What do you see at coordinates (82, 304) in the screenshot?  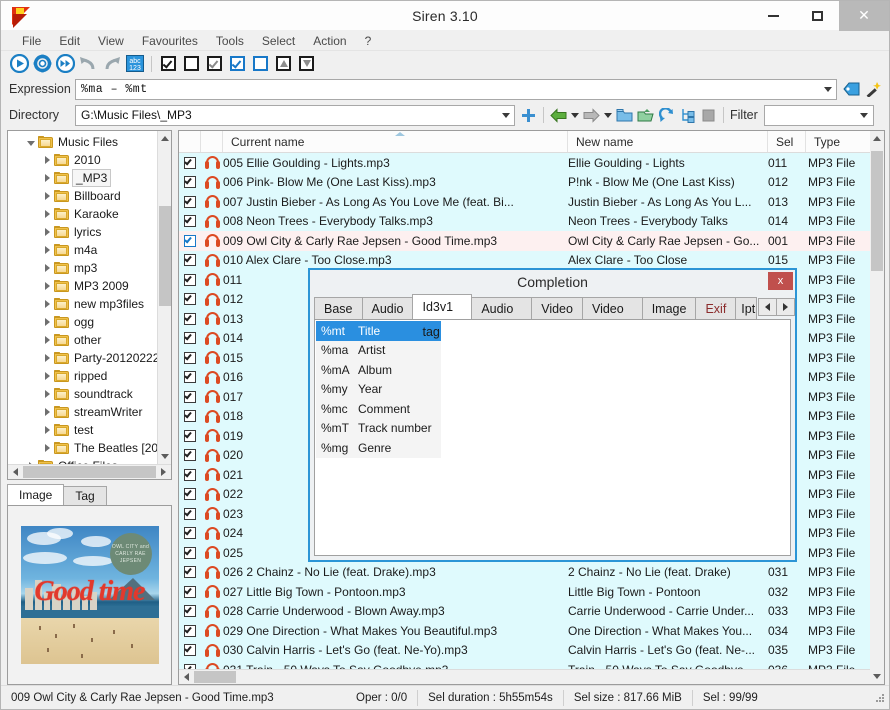 I see `tree-item-new-mp3files: new mp3files` at bounding box center [82, 304].